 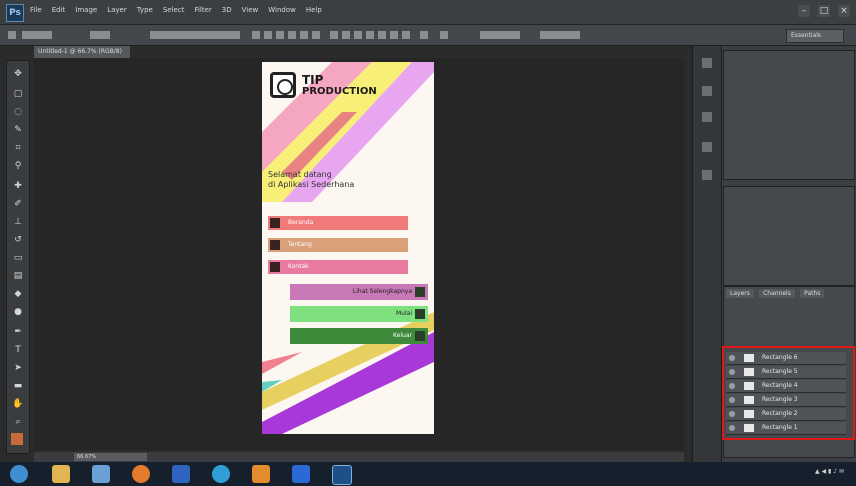 What do you see at coordinates (788, 393) in the screenshot?
I see `highlight-box` at bounding box center [788, 393].